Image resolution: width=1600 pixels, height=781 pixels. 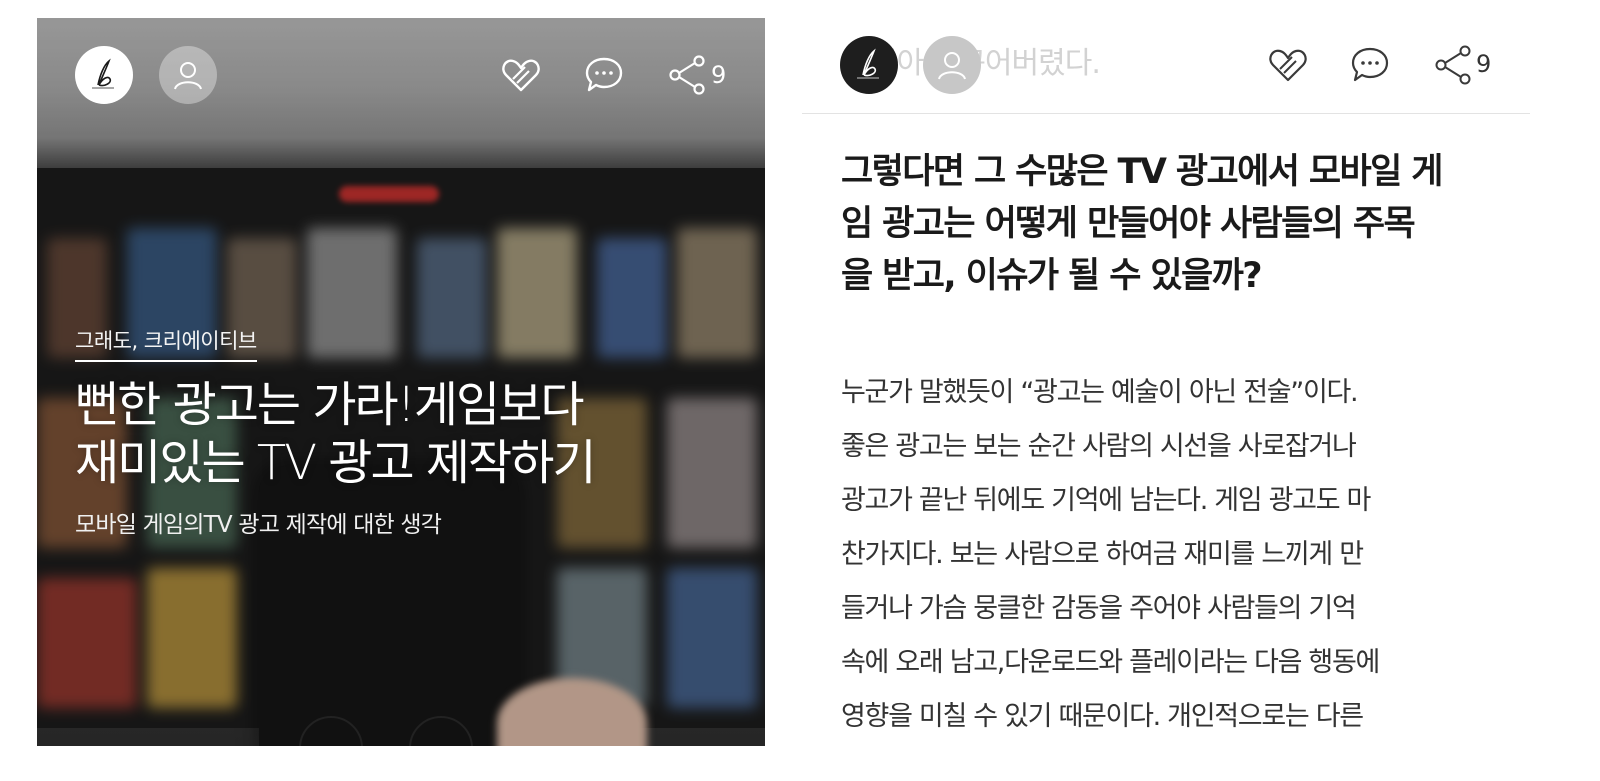 I want to click on body-line: 찬가지다. 보는 사람으로 하여금 재미를 느끼게 만, so click(x=1102, y=554).